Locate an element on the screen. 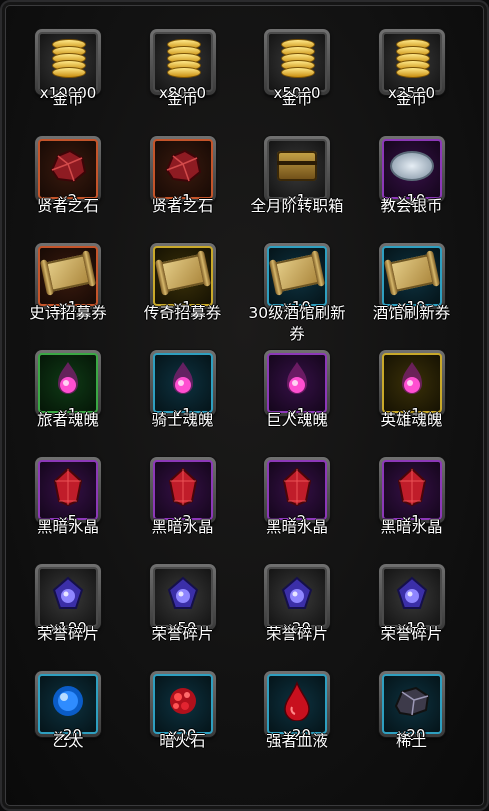  reward-item: x10 酒馆刷新券 is located at coordinates (412, 279).